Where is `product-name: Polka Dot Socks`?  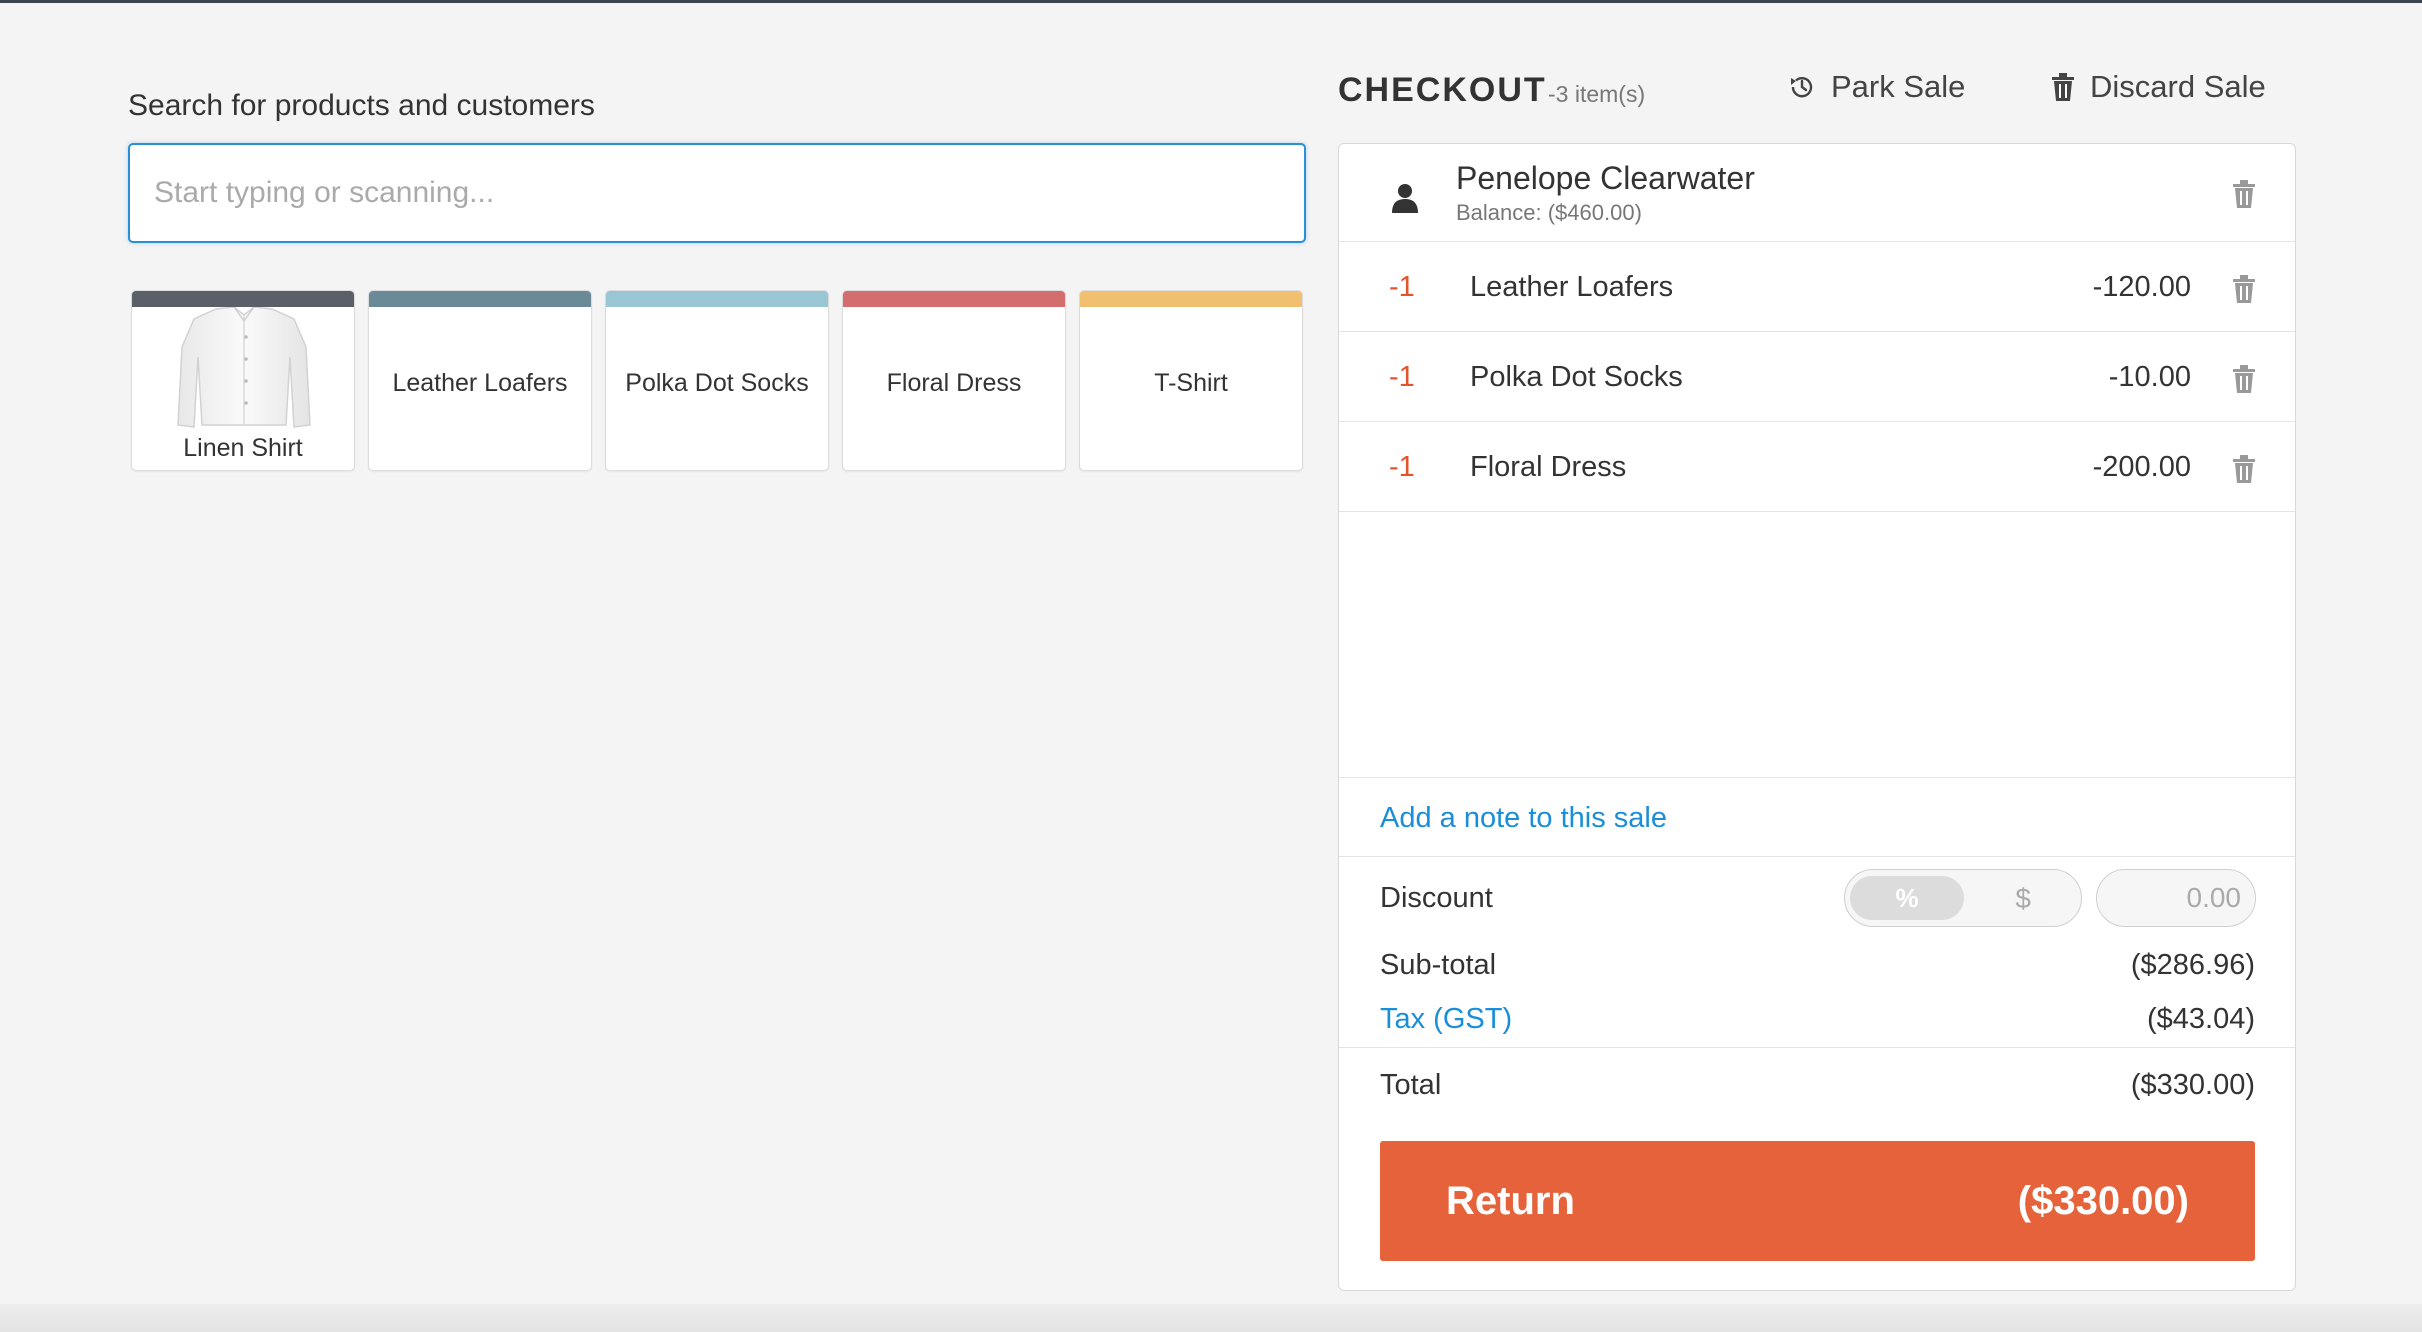
product-name: Polka Dot Socks is located at coordinates (717, 383).